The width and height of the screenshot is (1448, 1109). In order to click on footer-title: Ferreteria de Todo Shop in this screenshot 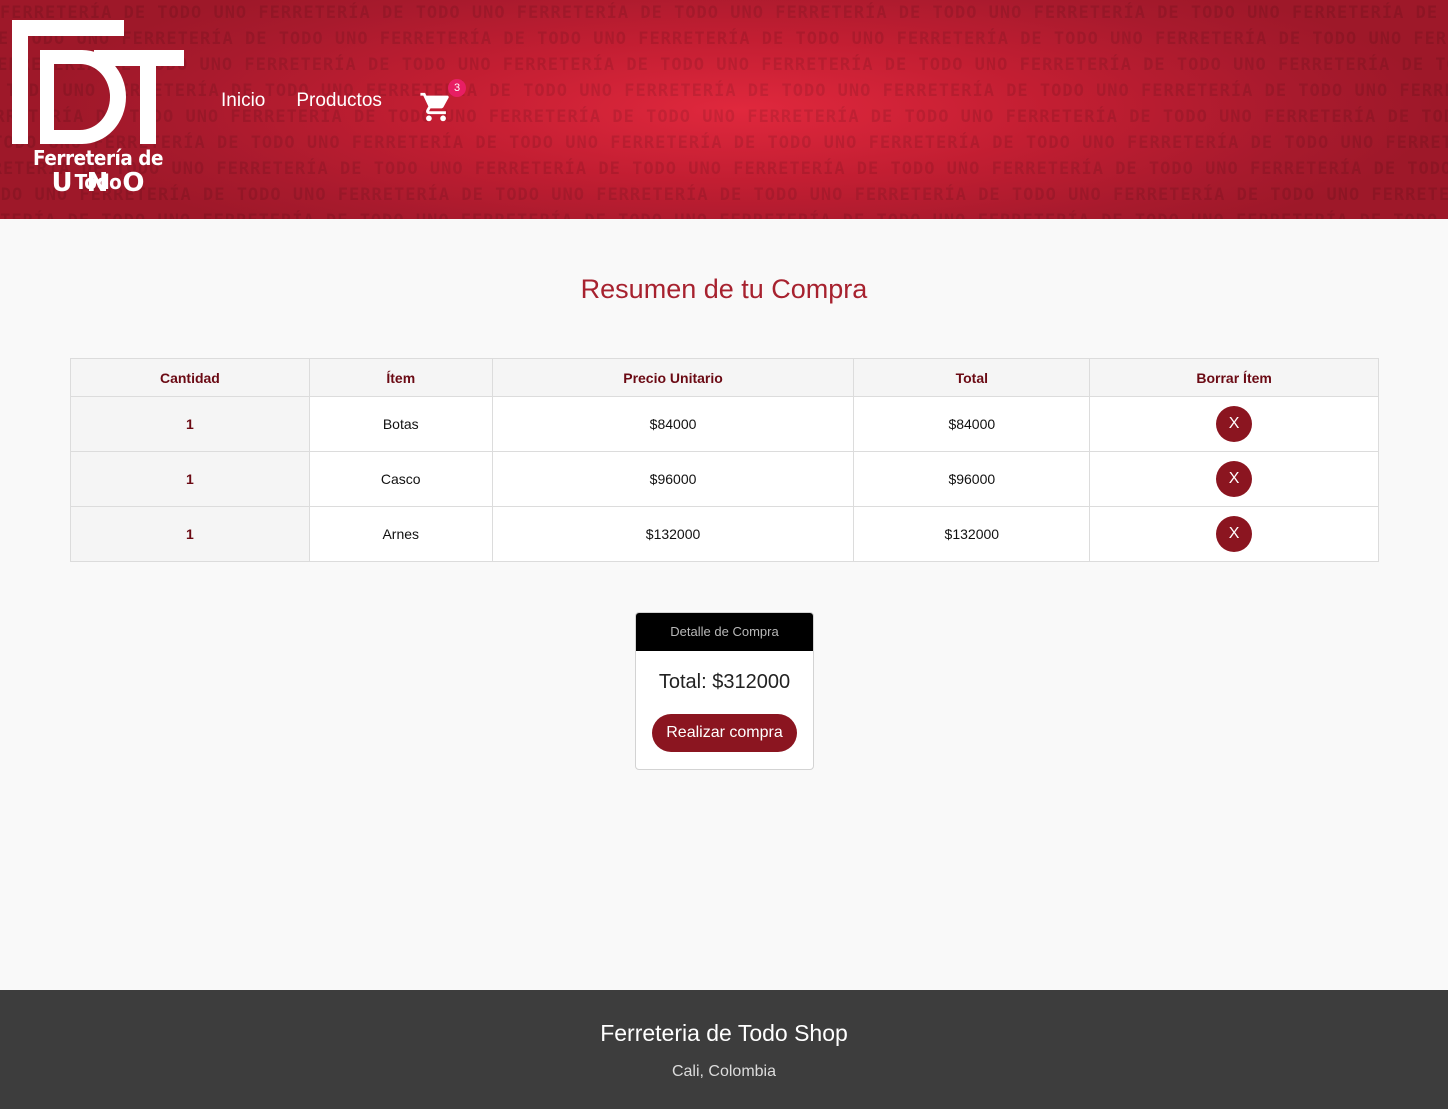, I will do `click(724, 1033)`.